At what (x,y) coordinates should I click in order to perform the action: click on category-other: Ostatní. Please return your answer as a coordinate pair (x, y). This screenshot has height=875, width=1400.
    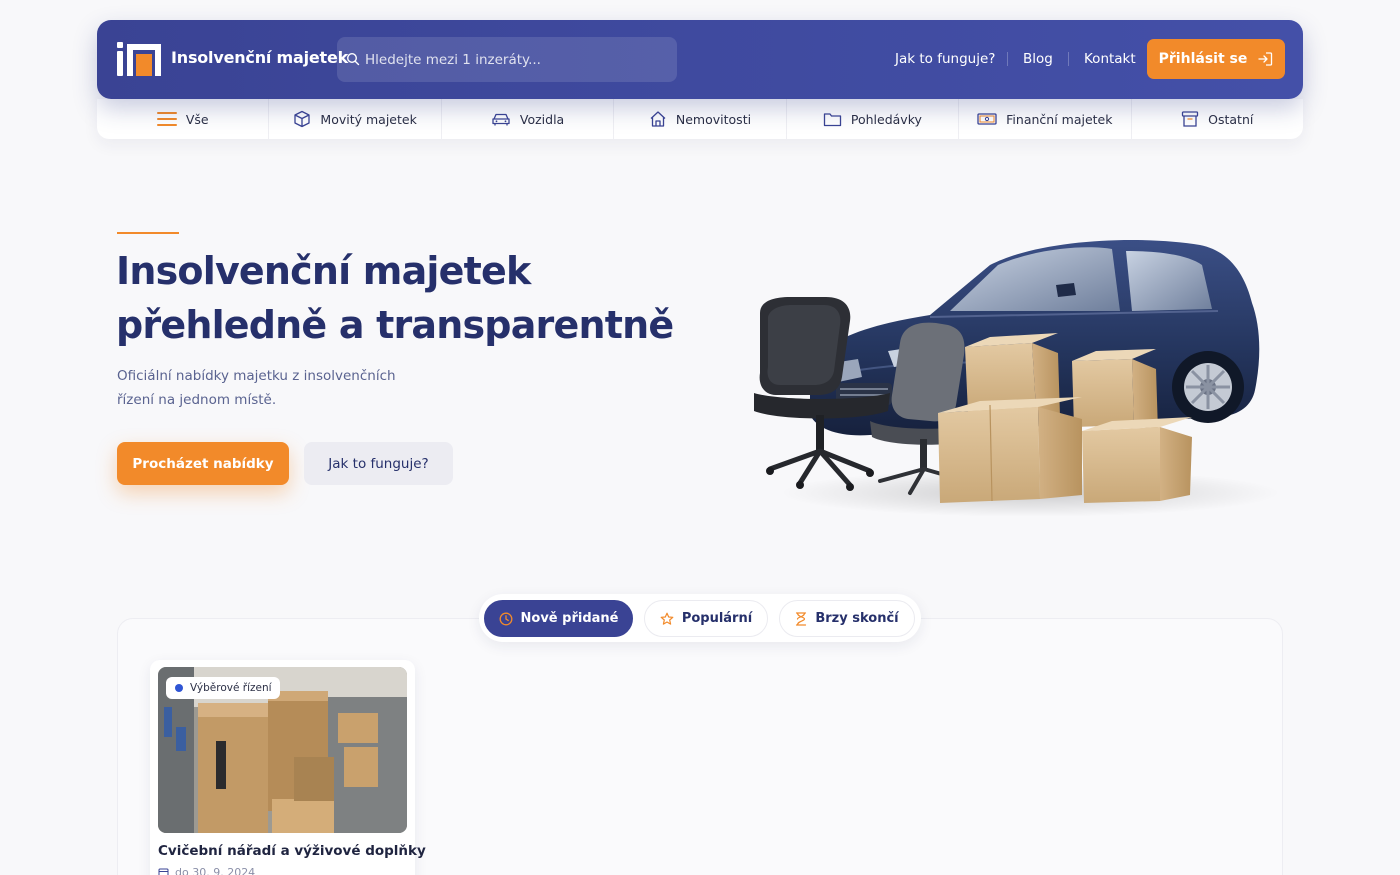
    Looking at the image, I should click on (1217, 119).